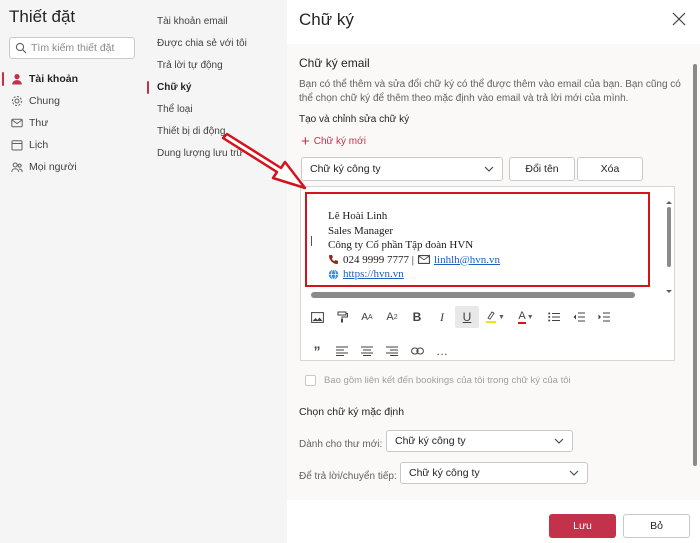 The image size is (700, 543). Describe the element at coordinates (604, 317) in the screenshot. I see `increase-indent-icon` at that location.